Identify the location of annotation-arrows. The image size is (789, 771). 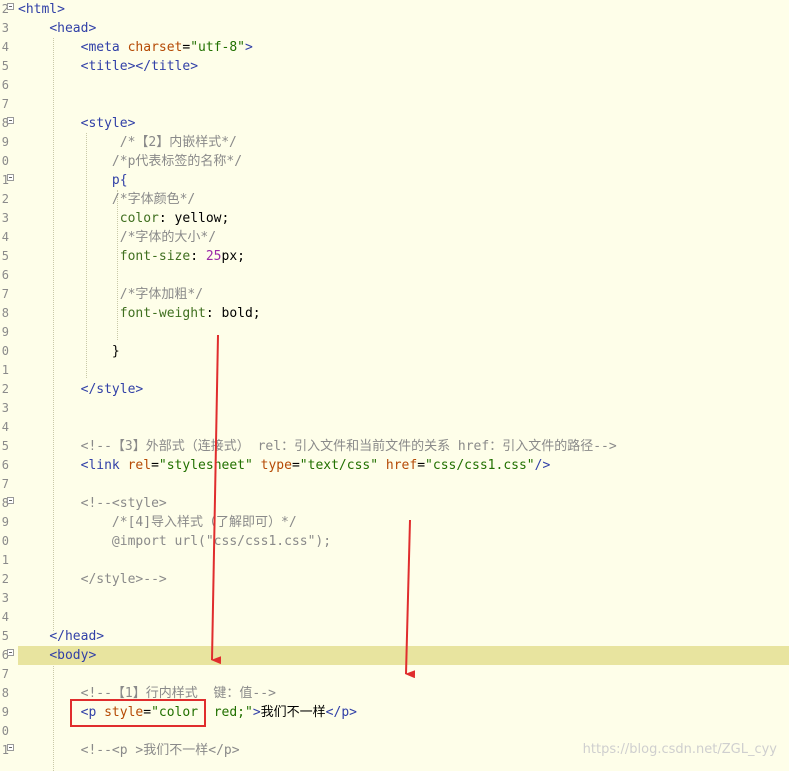
(313, 506).